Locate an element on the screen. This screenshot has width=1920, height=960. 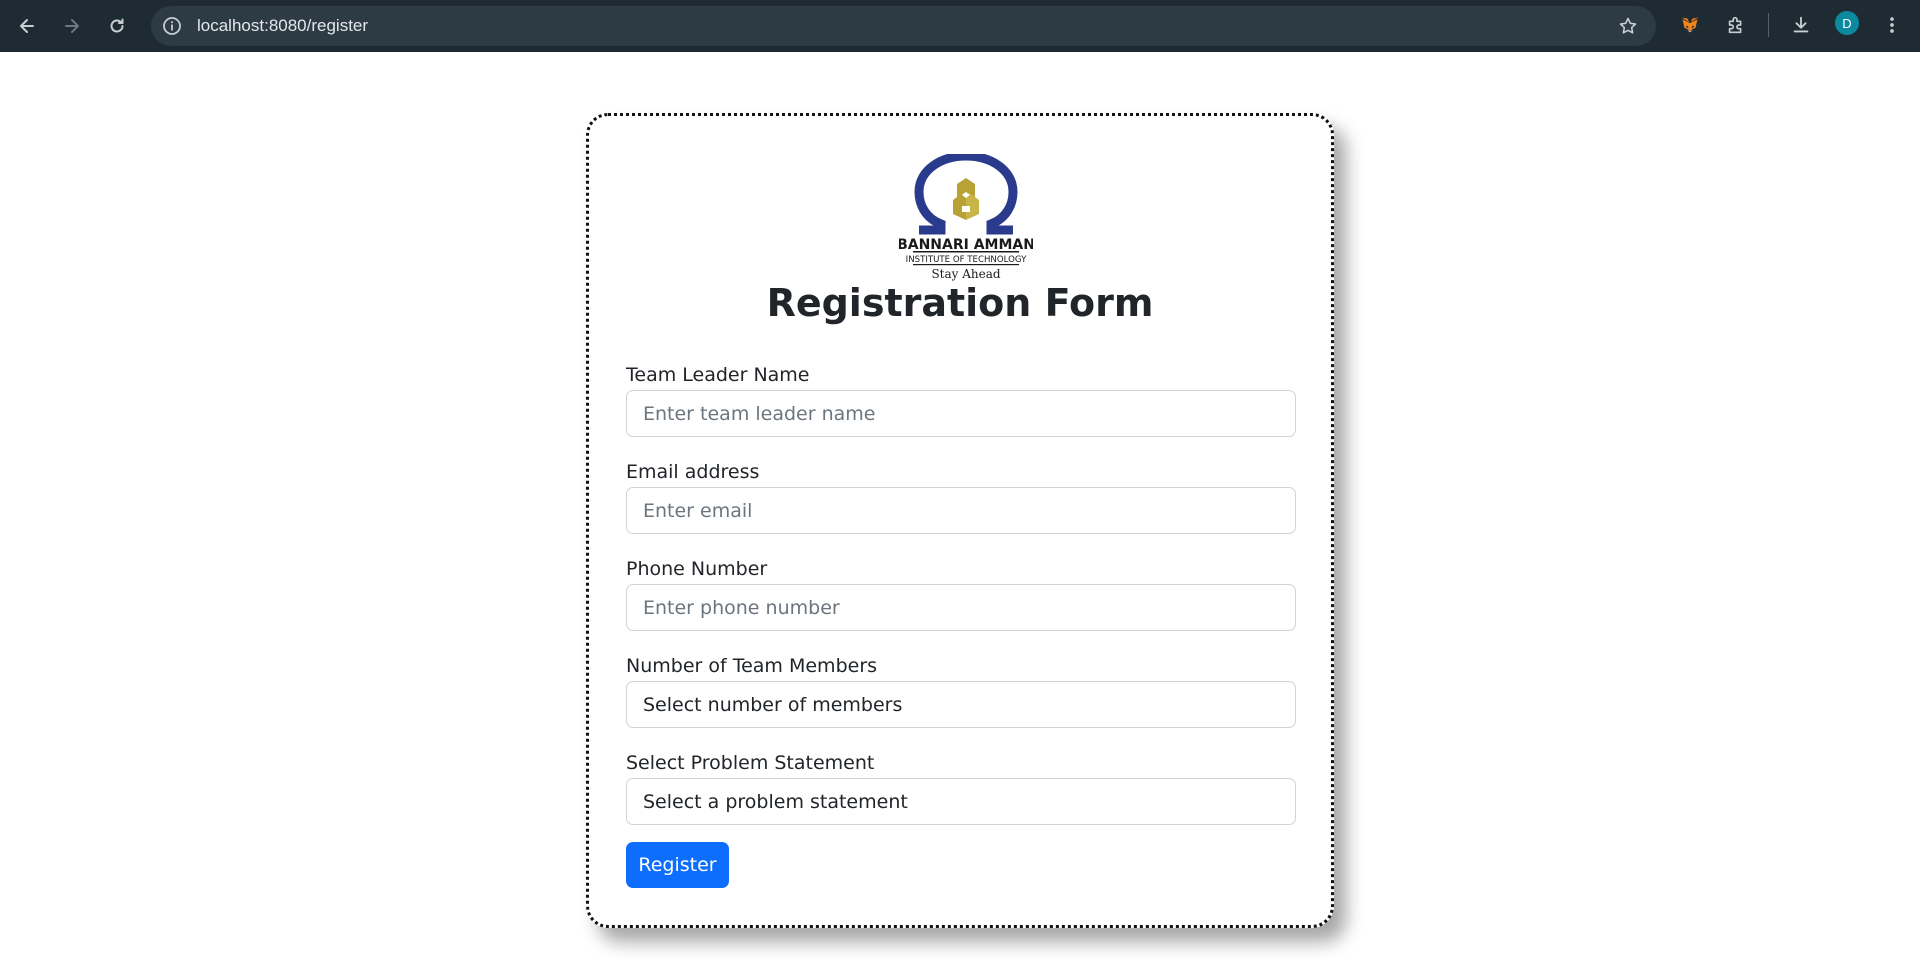
email-label: Email address is located at coordinates (693, 472).